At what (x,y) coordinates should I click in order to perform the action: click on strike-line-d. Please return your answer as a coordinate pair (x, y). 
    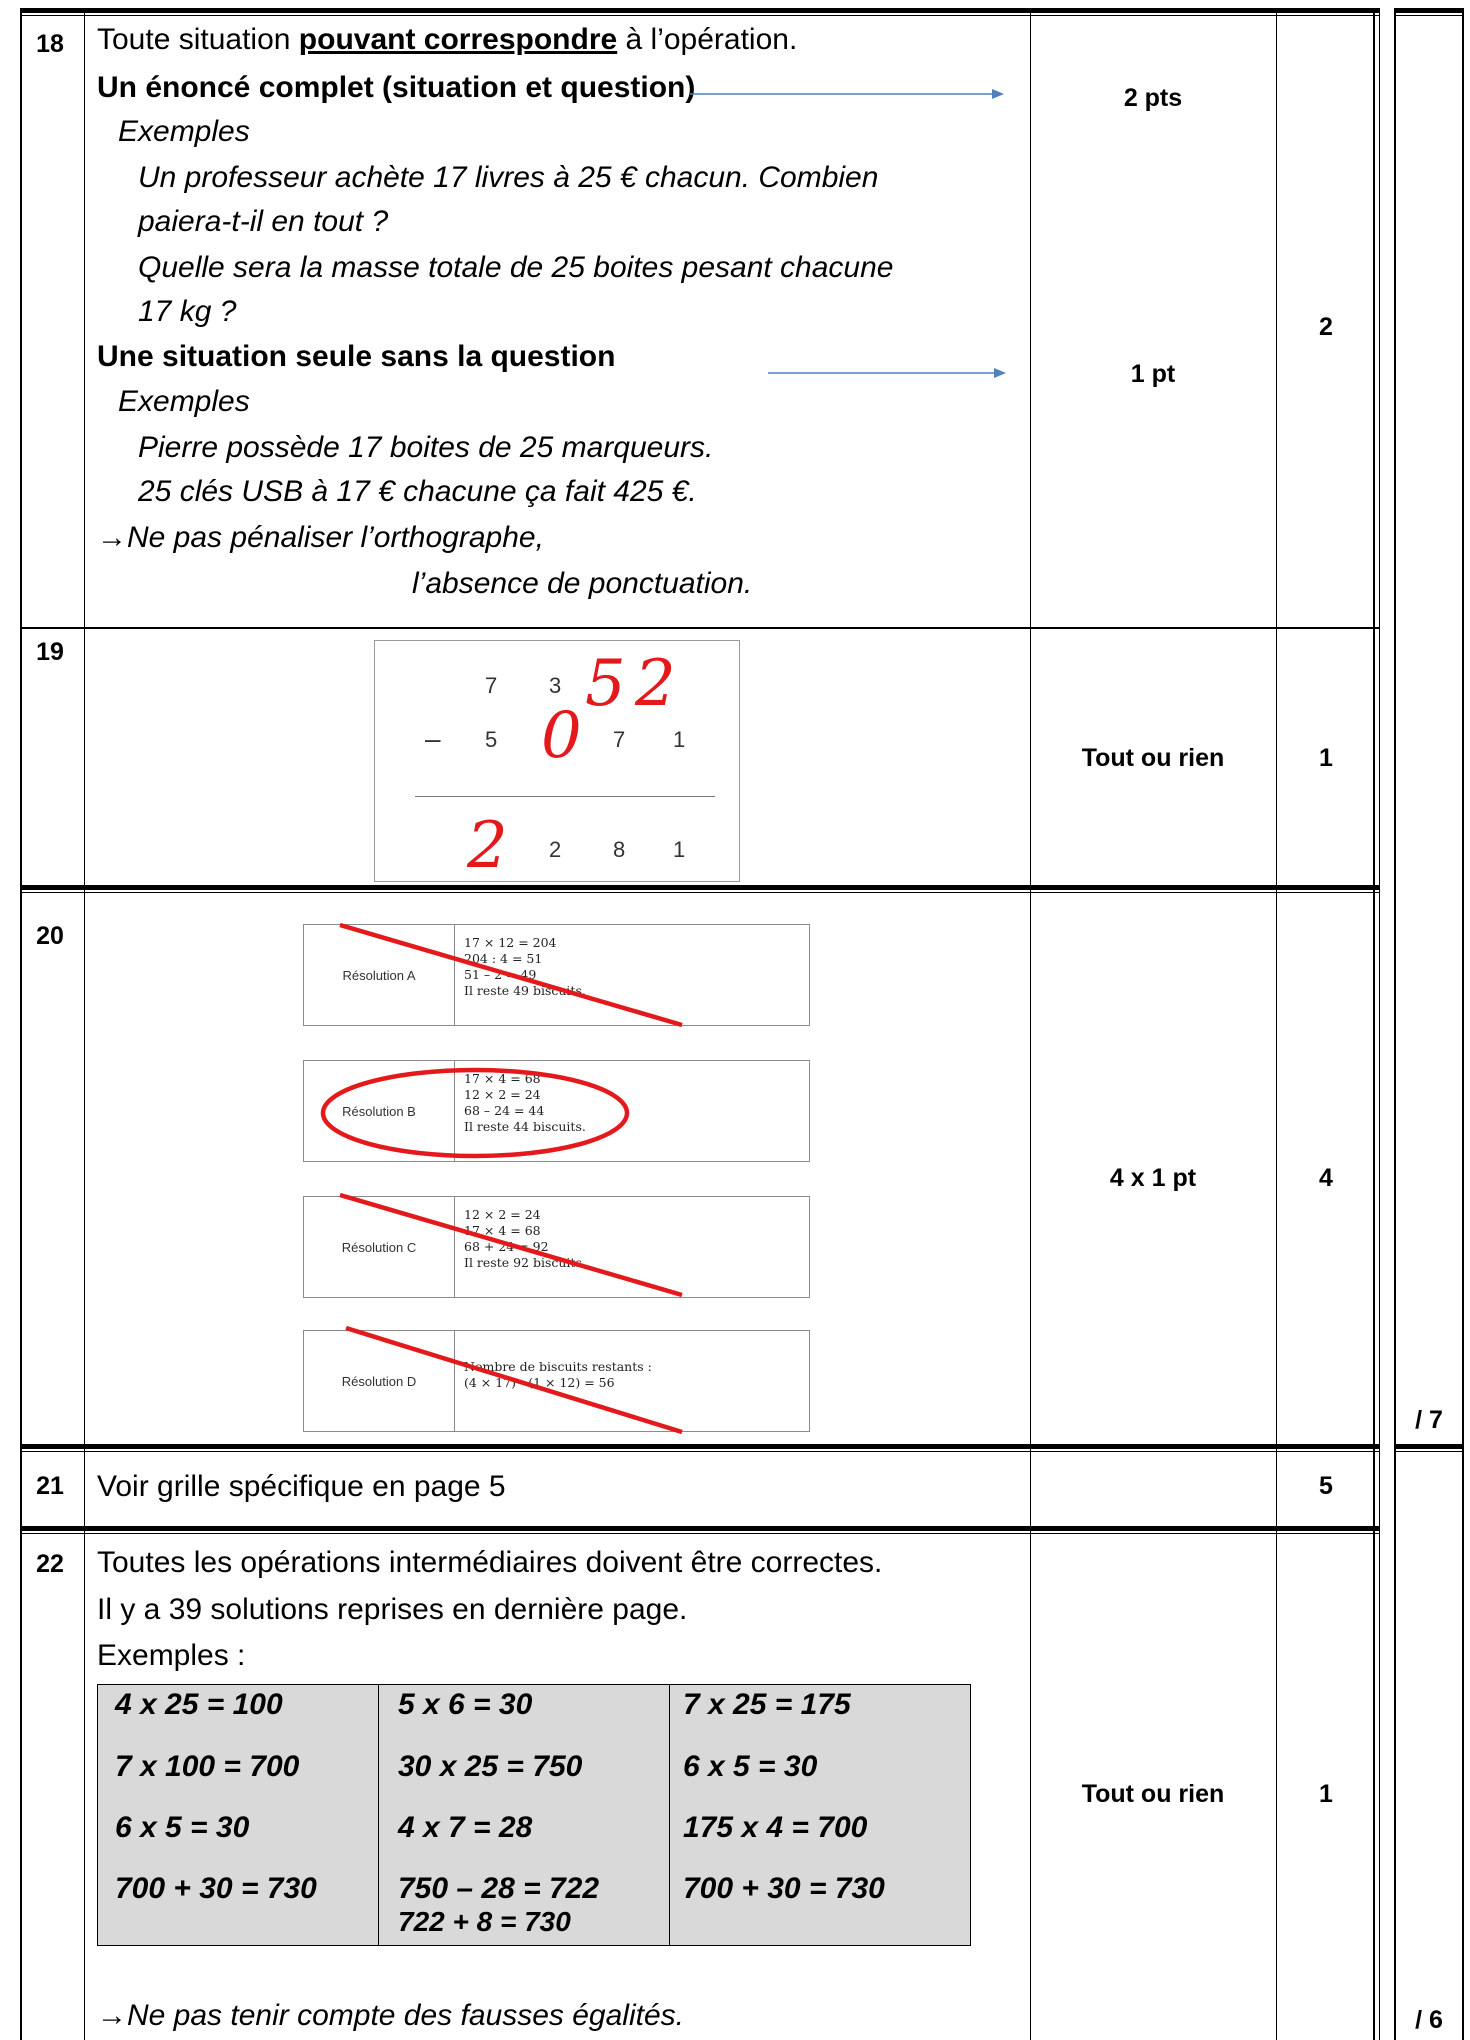
    Looking at the image, I should click on (514, 1380).